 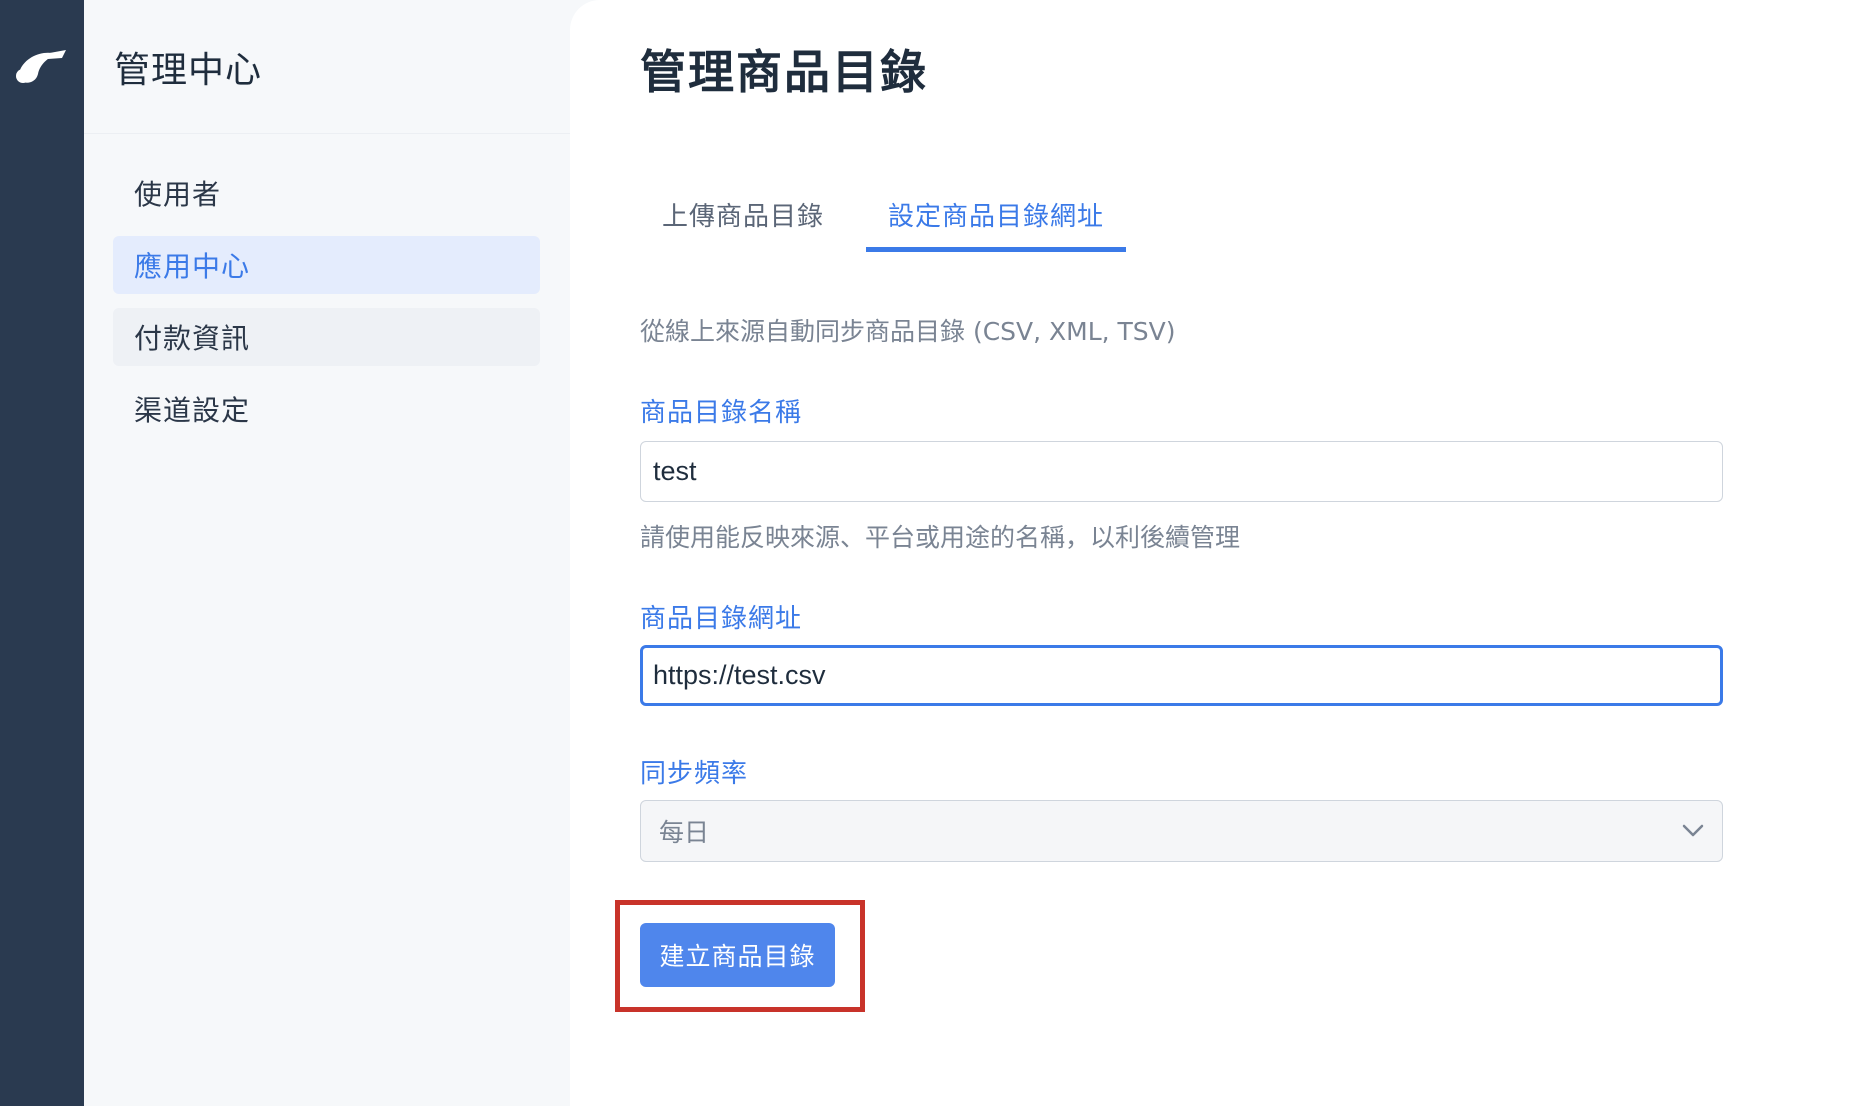 I want to click on sidebar-item-label: 應用中心, so click(x=192, y=266).